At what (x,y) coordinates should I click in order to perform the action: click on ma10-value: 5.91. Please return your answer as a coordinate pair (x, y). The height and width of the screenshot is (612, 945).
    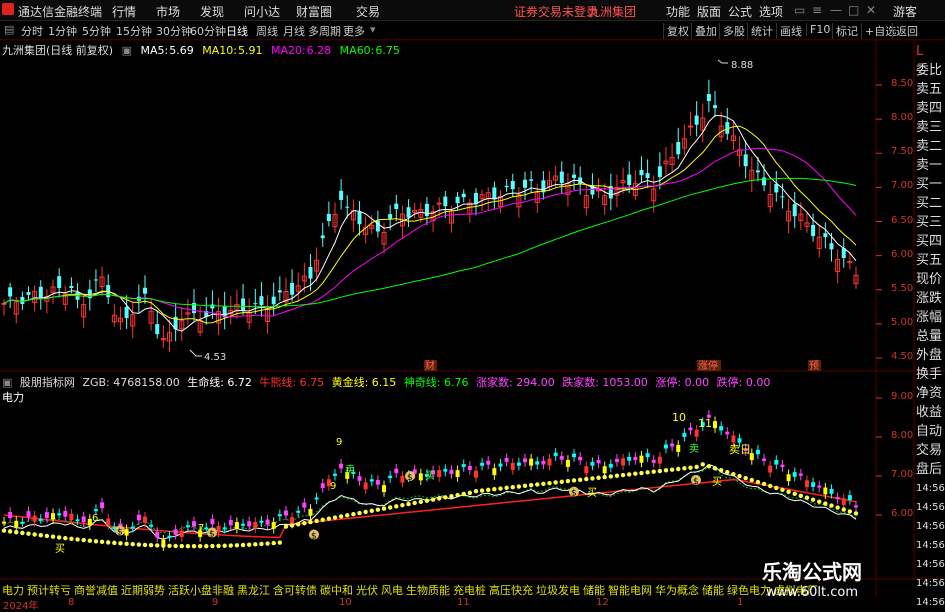
    Looking at the image, I should click on (250, 50).